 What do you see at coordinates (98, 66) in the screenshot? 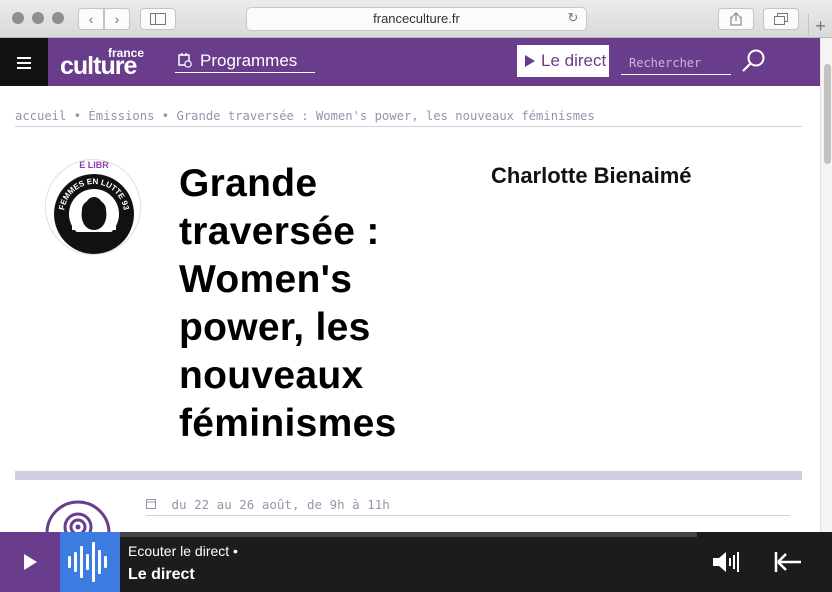
I see `logo-culture-text: culture` at bounding box center [98, 66].